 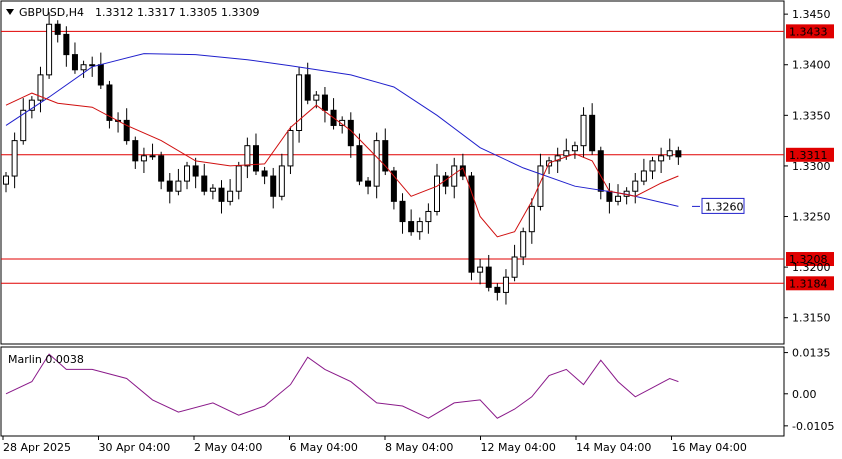 What do you see at coordinates (811, 14) in the screenshot?
I see `price-tick-label: 1.3450` at bounding box center [811, 14].